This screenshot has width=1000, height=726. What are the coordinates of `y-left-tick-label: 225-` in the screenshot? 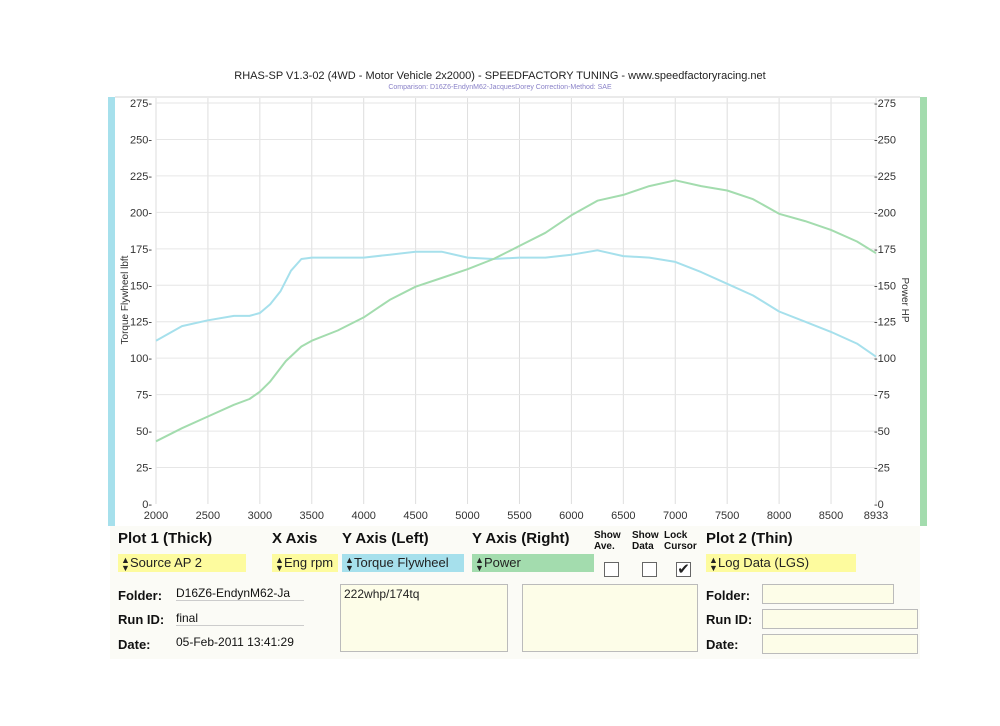 It's located at (141, 177).